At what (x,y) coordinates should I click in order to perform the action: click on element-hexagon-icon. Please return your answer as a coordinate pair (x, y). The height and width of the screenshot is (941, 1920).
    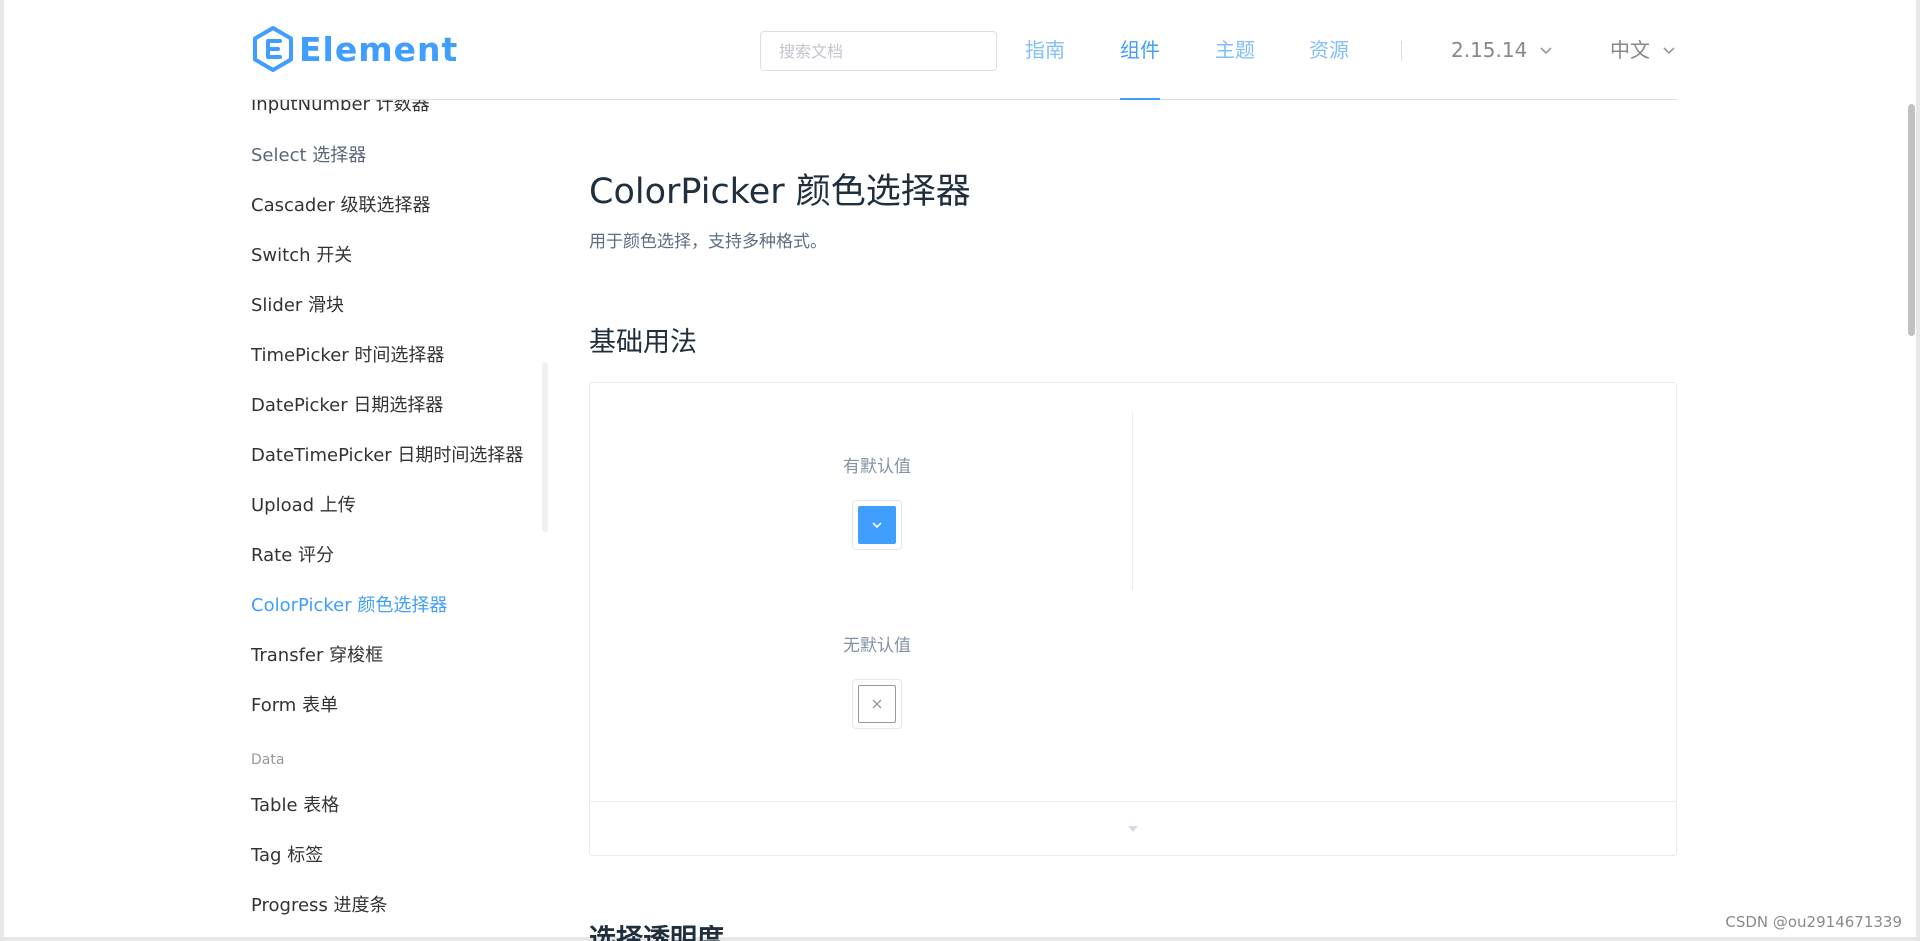
    Looking at the image, I should click on (273, 49).